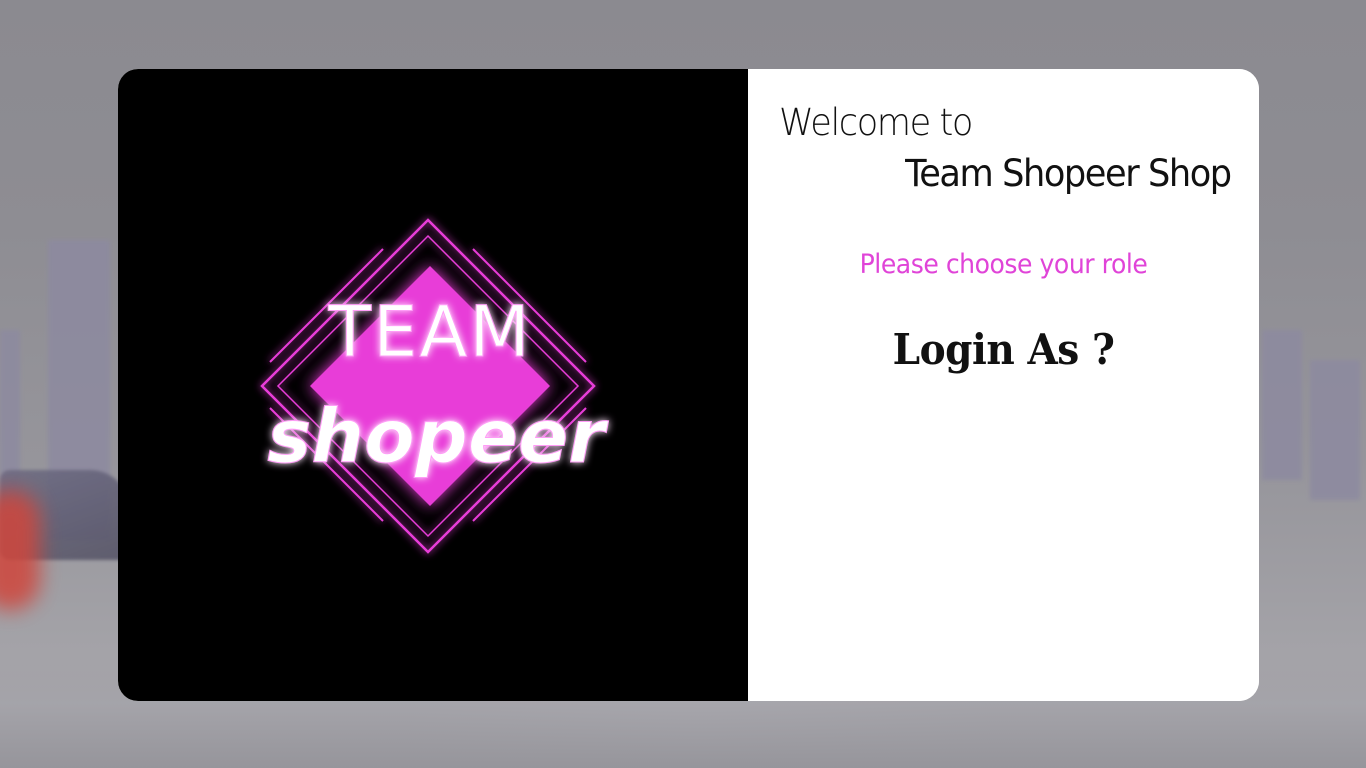 The image size is (1366, 768). What do you see at coordinates (876, 122) in the screenshot?
I see `welcome-title-line1: Welcome to` at bounding box center [876, 122].